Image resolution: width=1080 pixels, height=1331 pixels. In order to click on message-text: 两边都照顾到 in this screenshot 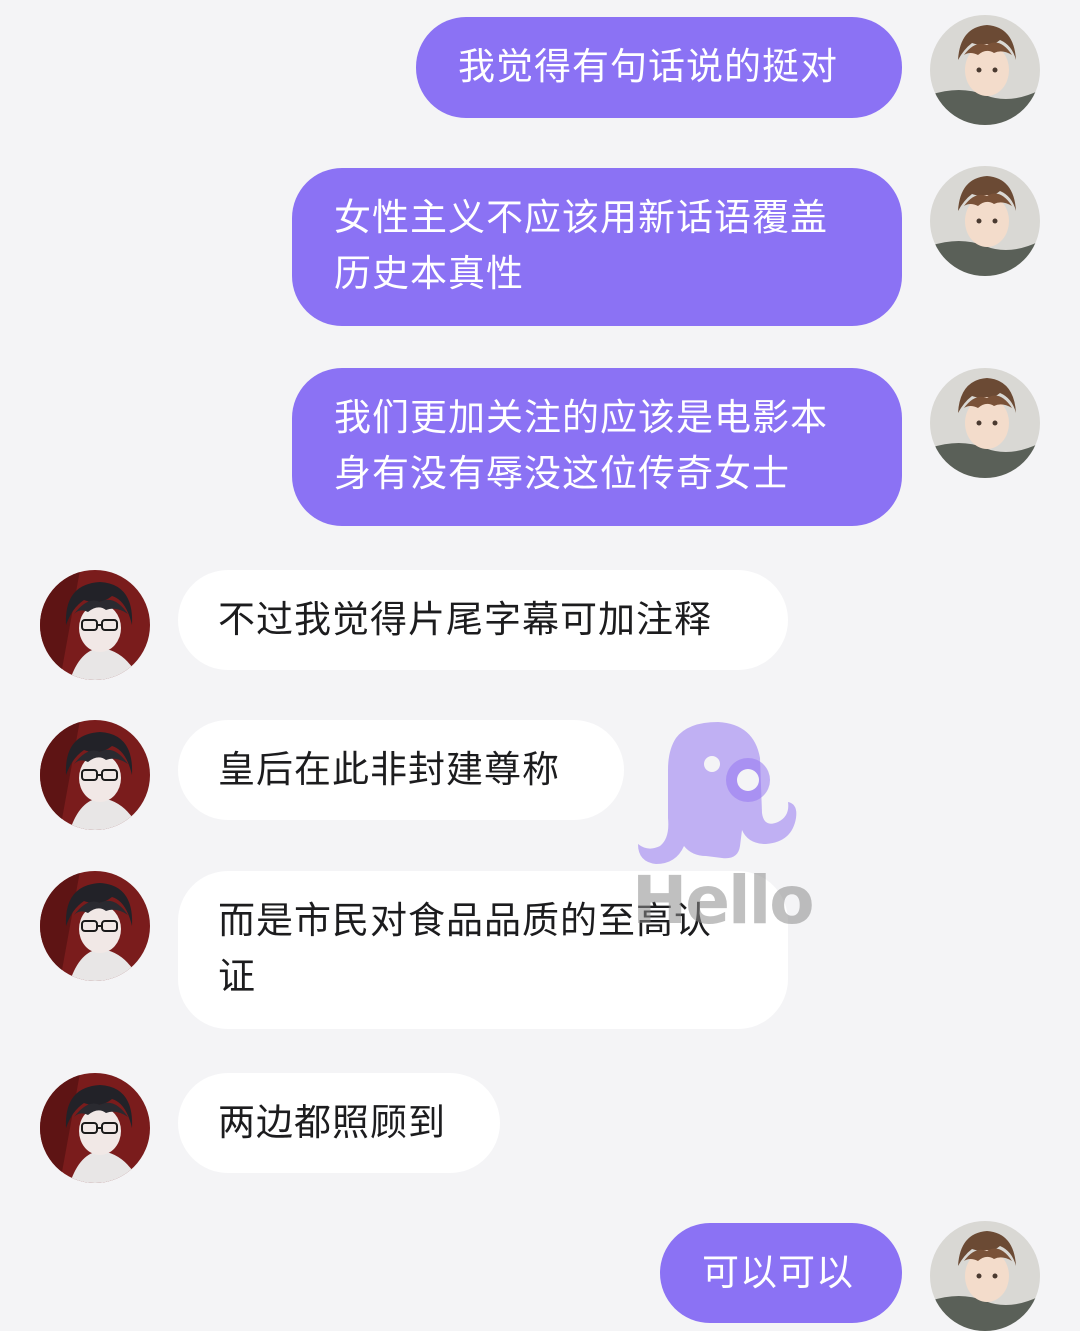, I will do `click(332, 1122)`.